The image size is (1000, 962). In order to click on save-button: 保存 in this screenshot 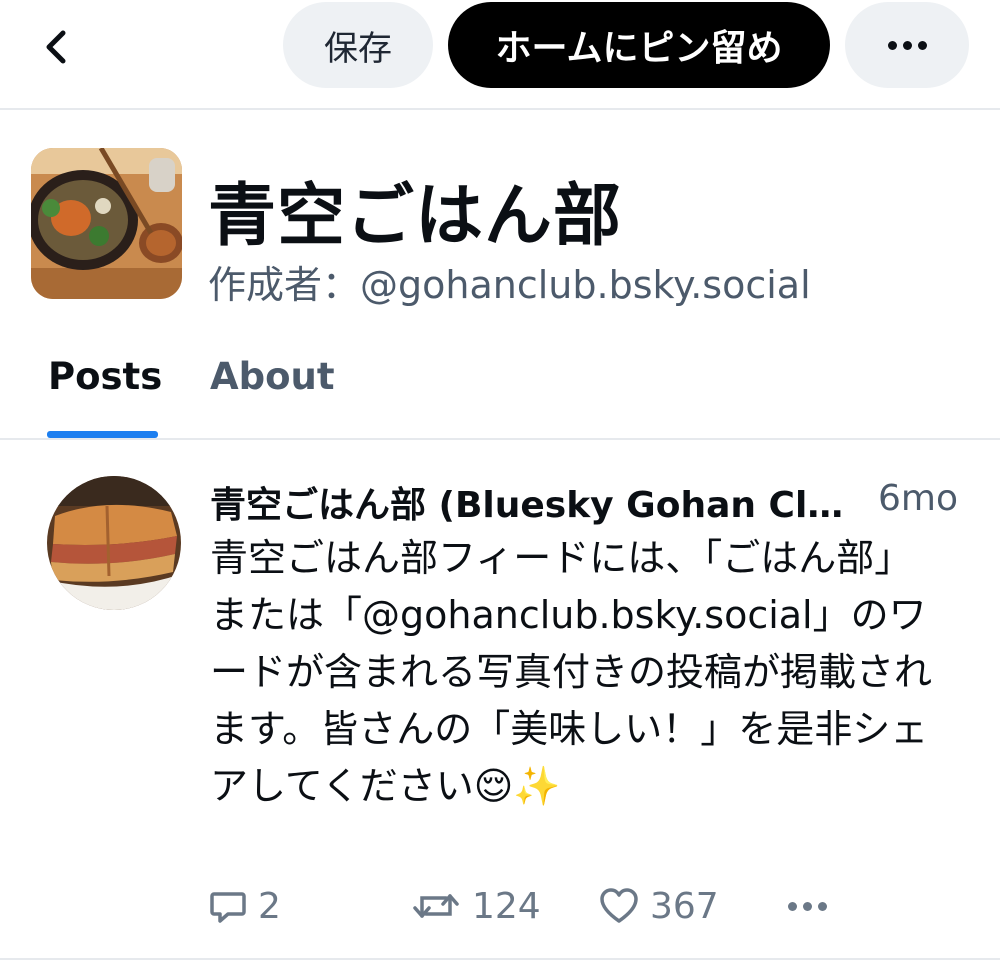, I will do `click(358, 45)`.